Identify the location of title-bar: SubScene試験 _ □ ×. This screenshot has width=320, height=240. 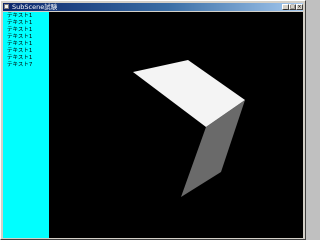
(153, 7).